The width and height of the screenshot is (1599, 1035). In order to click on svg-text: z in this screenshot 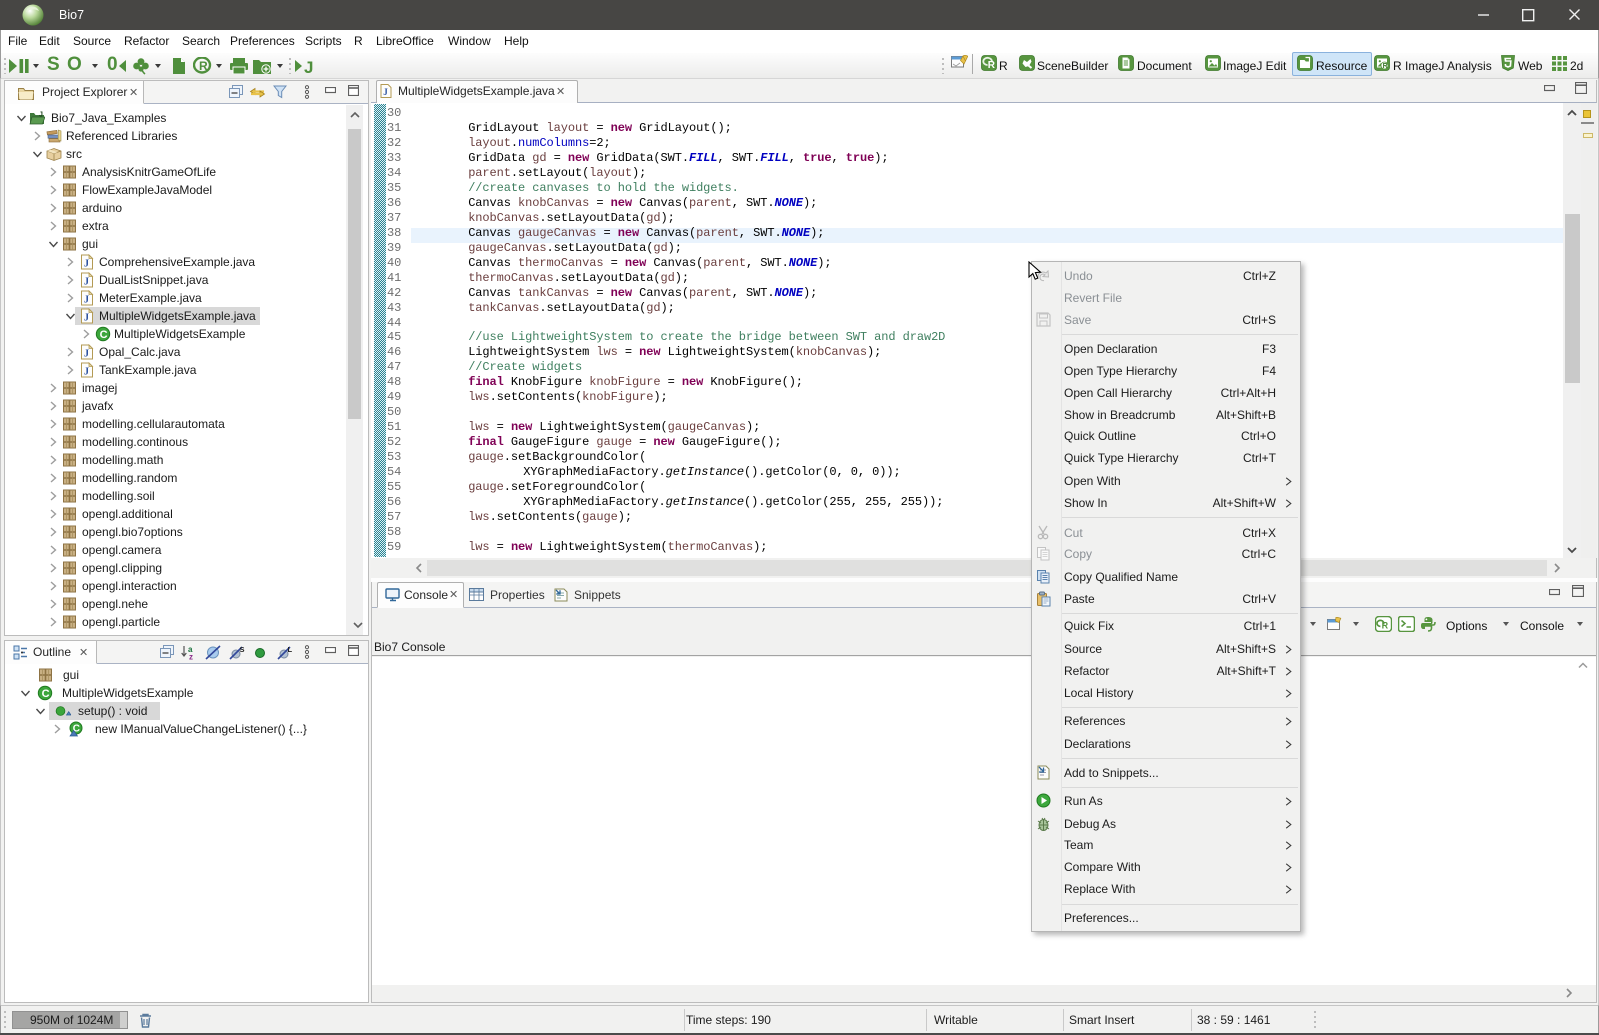, I will do `click(191, 657)`.